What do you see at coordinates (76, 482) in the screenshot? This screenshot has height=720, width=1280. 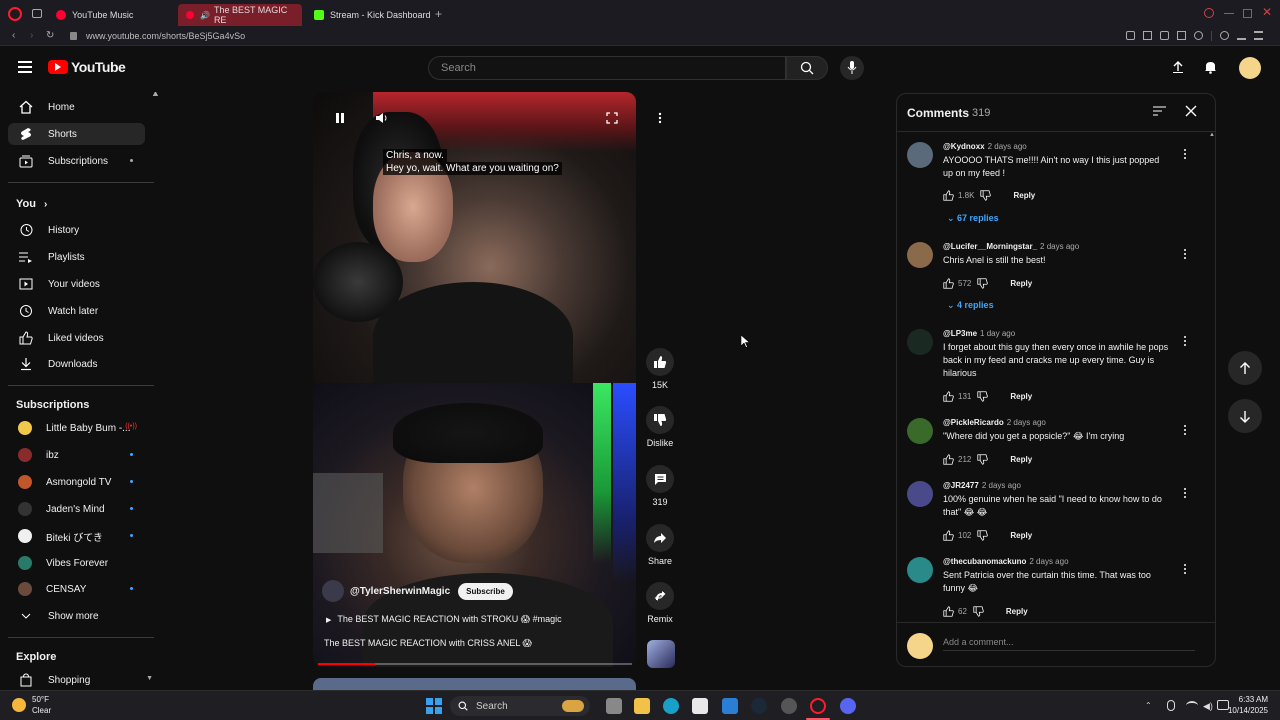 I see `sidebar-subscription-item: Asmongold TV` at bounding box center [76, 482].